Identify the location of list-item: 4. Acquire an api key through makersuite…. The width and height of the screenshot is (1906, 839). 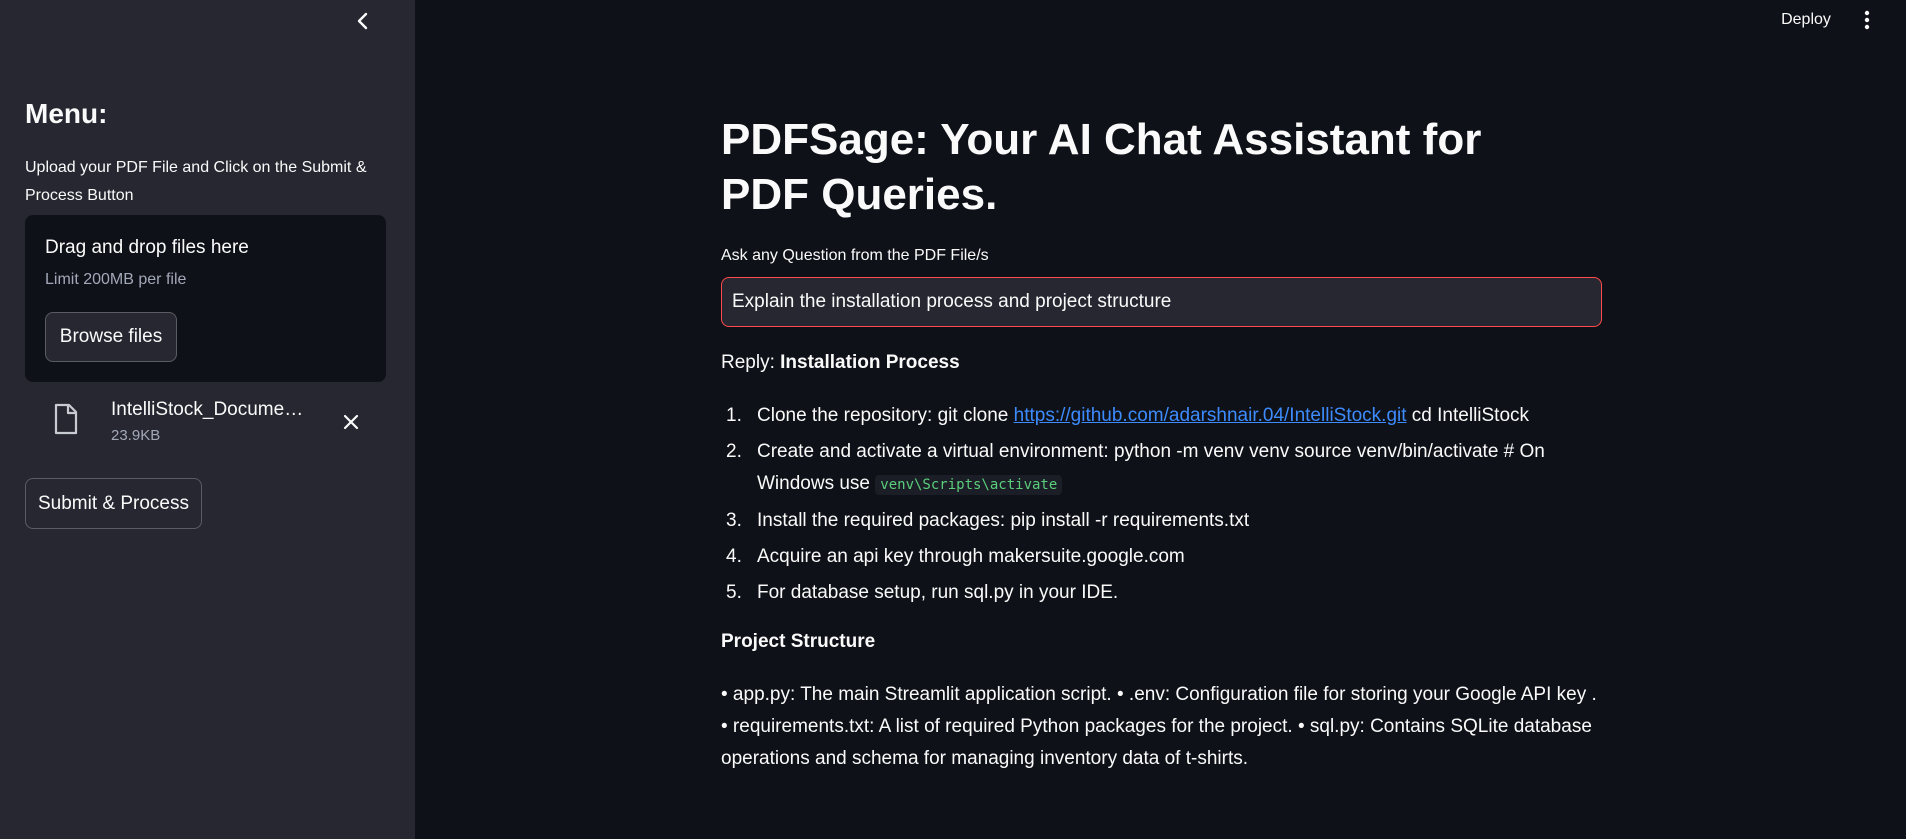
(1162, 557).